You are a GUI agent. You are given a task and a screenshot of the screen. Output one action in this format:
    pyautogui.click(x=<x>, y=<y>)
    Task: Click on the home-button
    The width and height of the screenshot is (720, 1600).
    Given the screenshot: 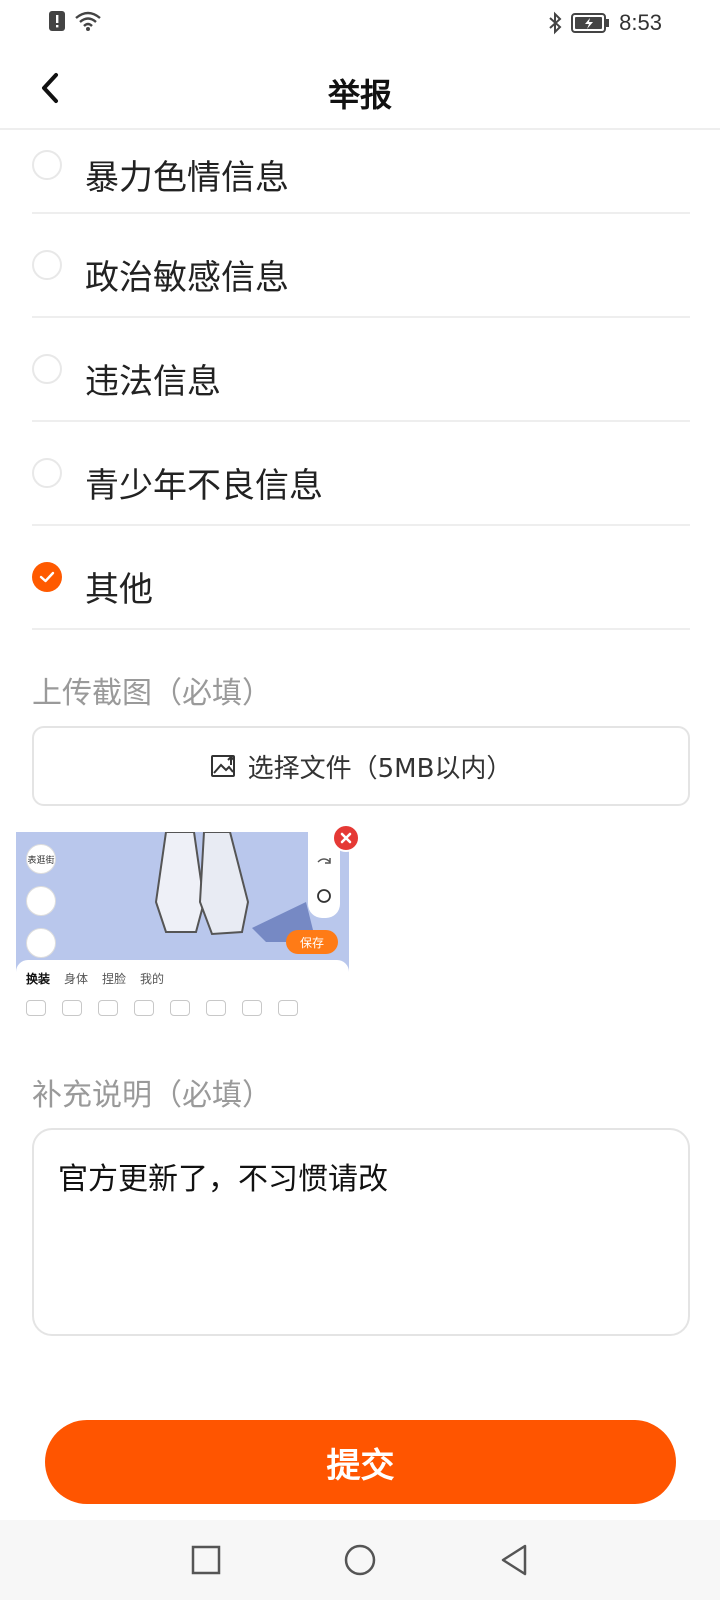 What is the action you would take?
    pyautogui.click(x=360, y=1560)
    